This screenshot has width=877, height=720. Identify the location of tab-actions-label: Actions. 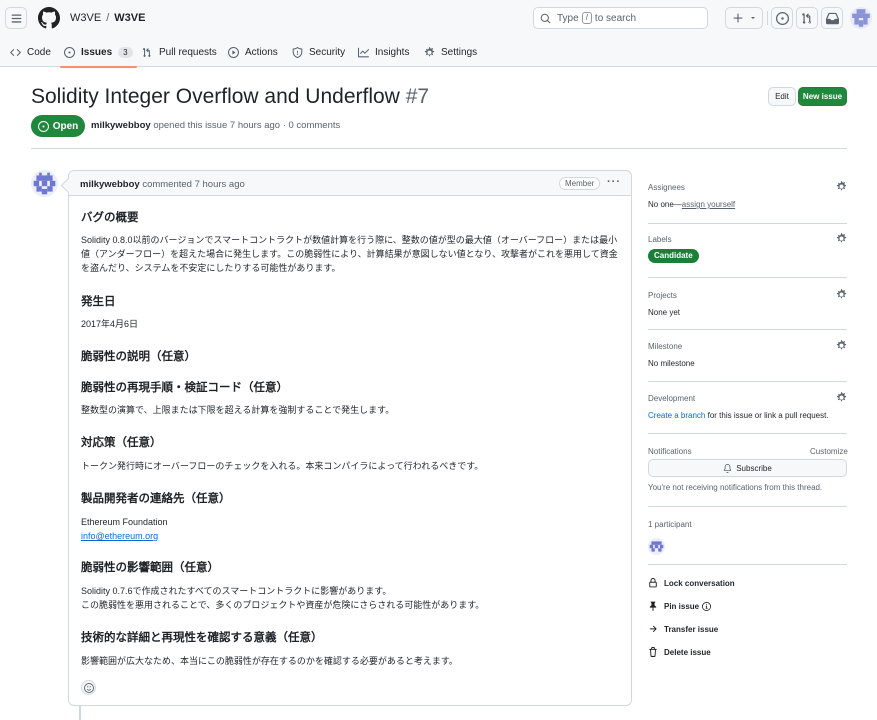
(261, 52).